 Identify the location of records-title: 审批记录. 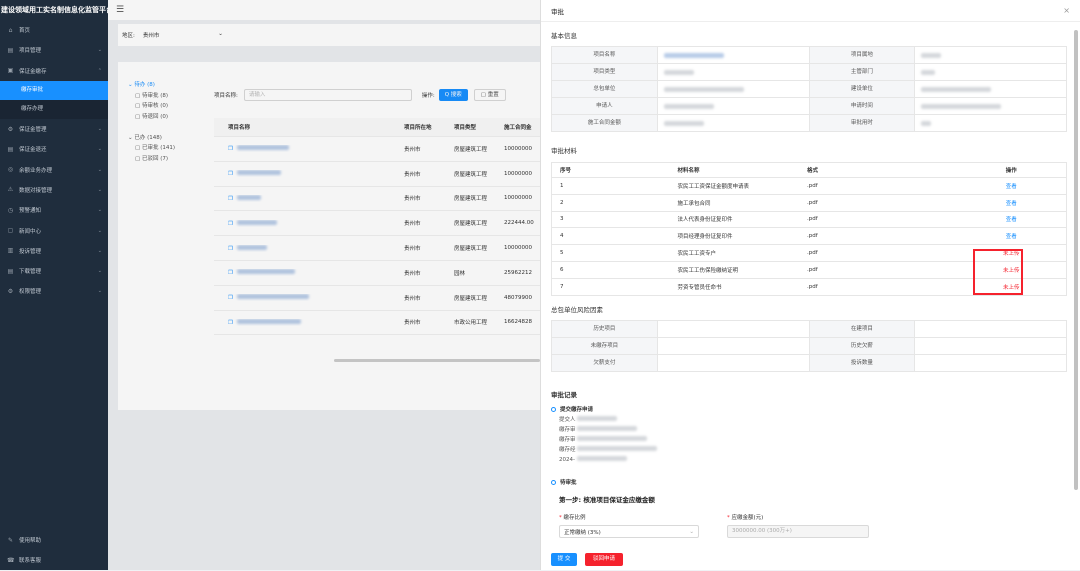
(564, 395).